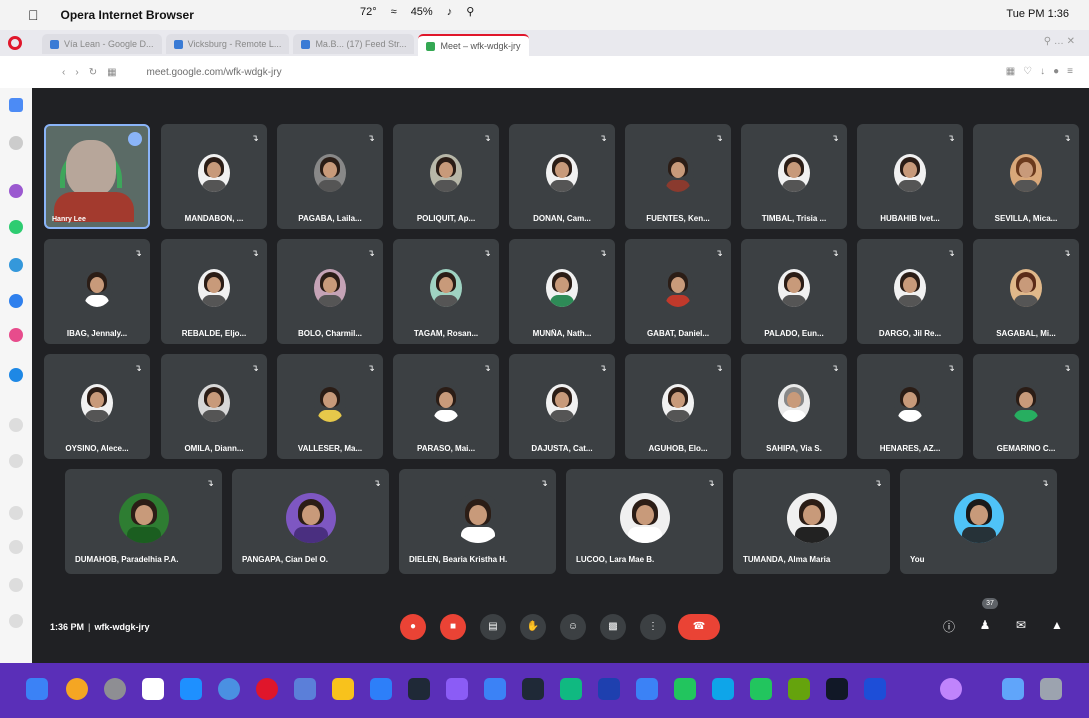 The height and width of the screenshot is (718, 1089). What do you see at coordinates (310, 521) in the screenshot?
I see `participant-tile: ↴ PANGAPA, Cian Del O.` at bounding box center [310, 521].